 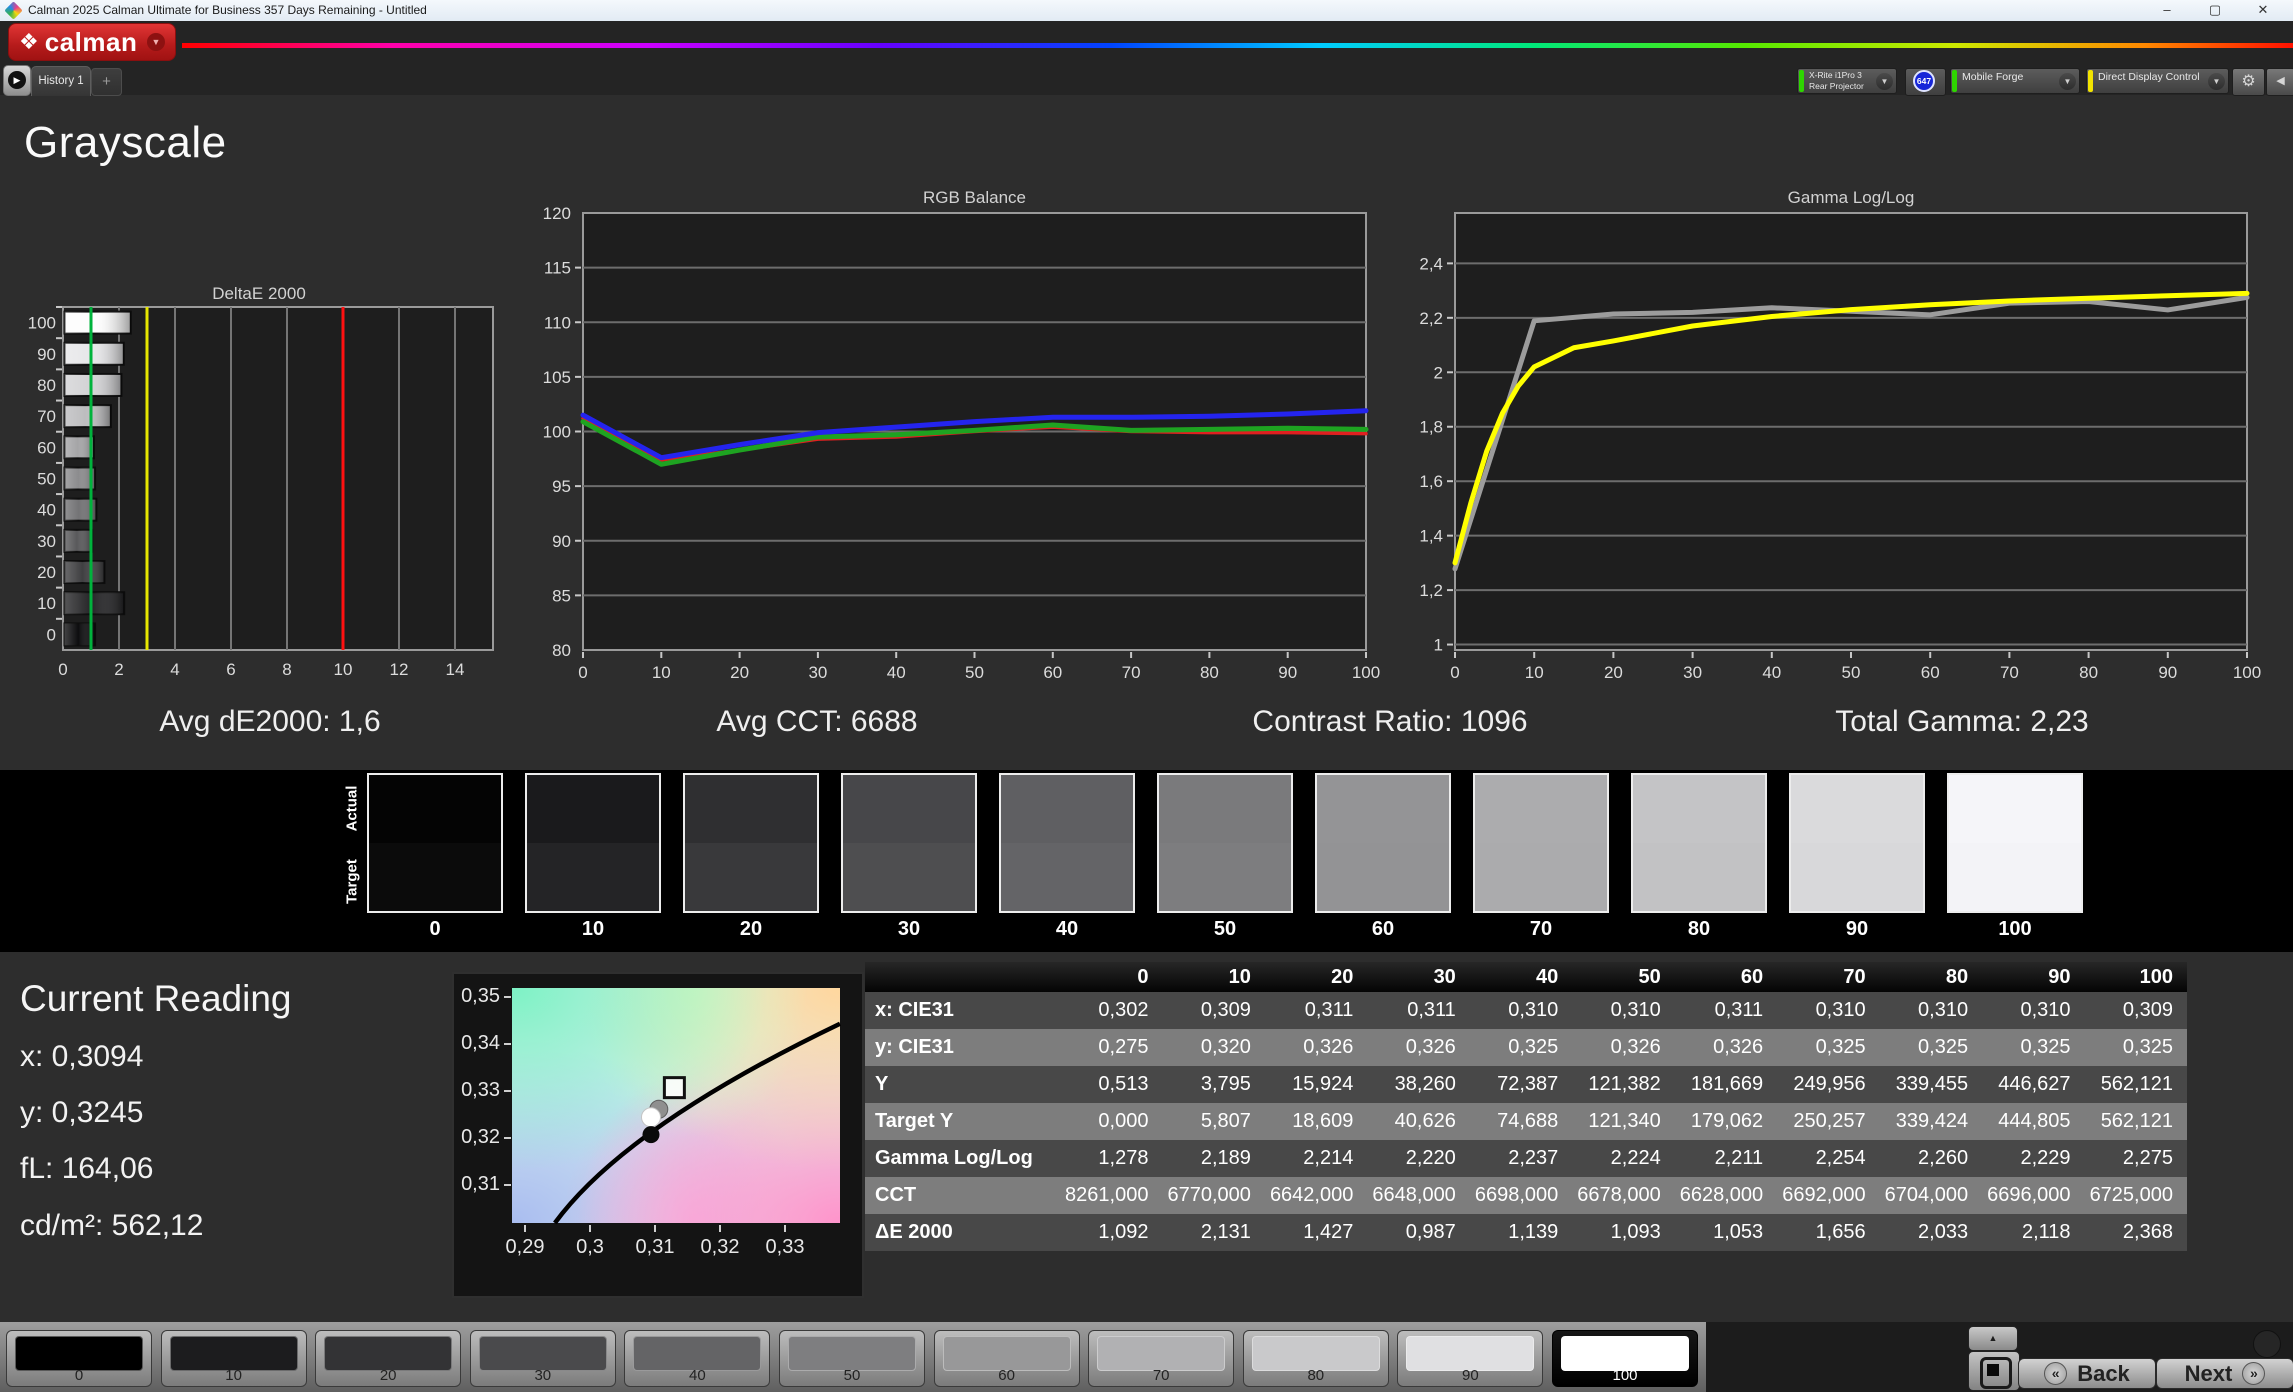 I want to click on pattern-level-button-50: 50, so click(x=852, y=1358).